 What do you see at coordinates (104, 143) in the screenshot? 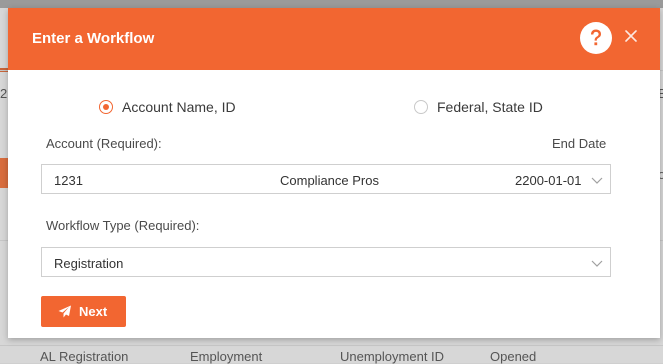
I see `account-label: Account (Required):` at bounding box center [104, 143].